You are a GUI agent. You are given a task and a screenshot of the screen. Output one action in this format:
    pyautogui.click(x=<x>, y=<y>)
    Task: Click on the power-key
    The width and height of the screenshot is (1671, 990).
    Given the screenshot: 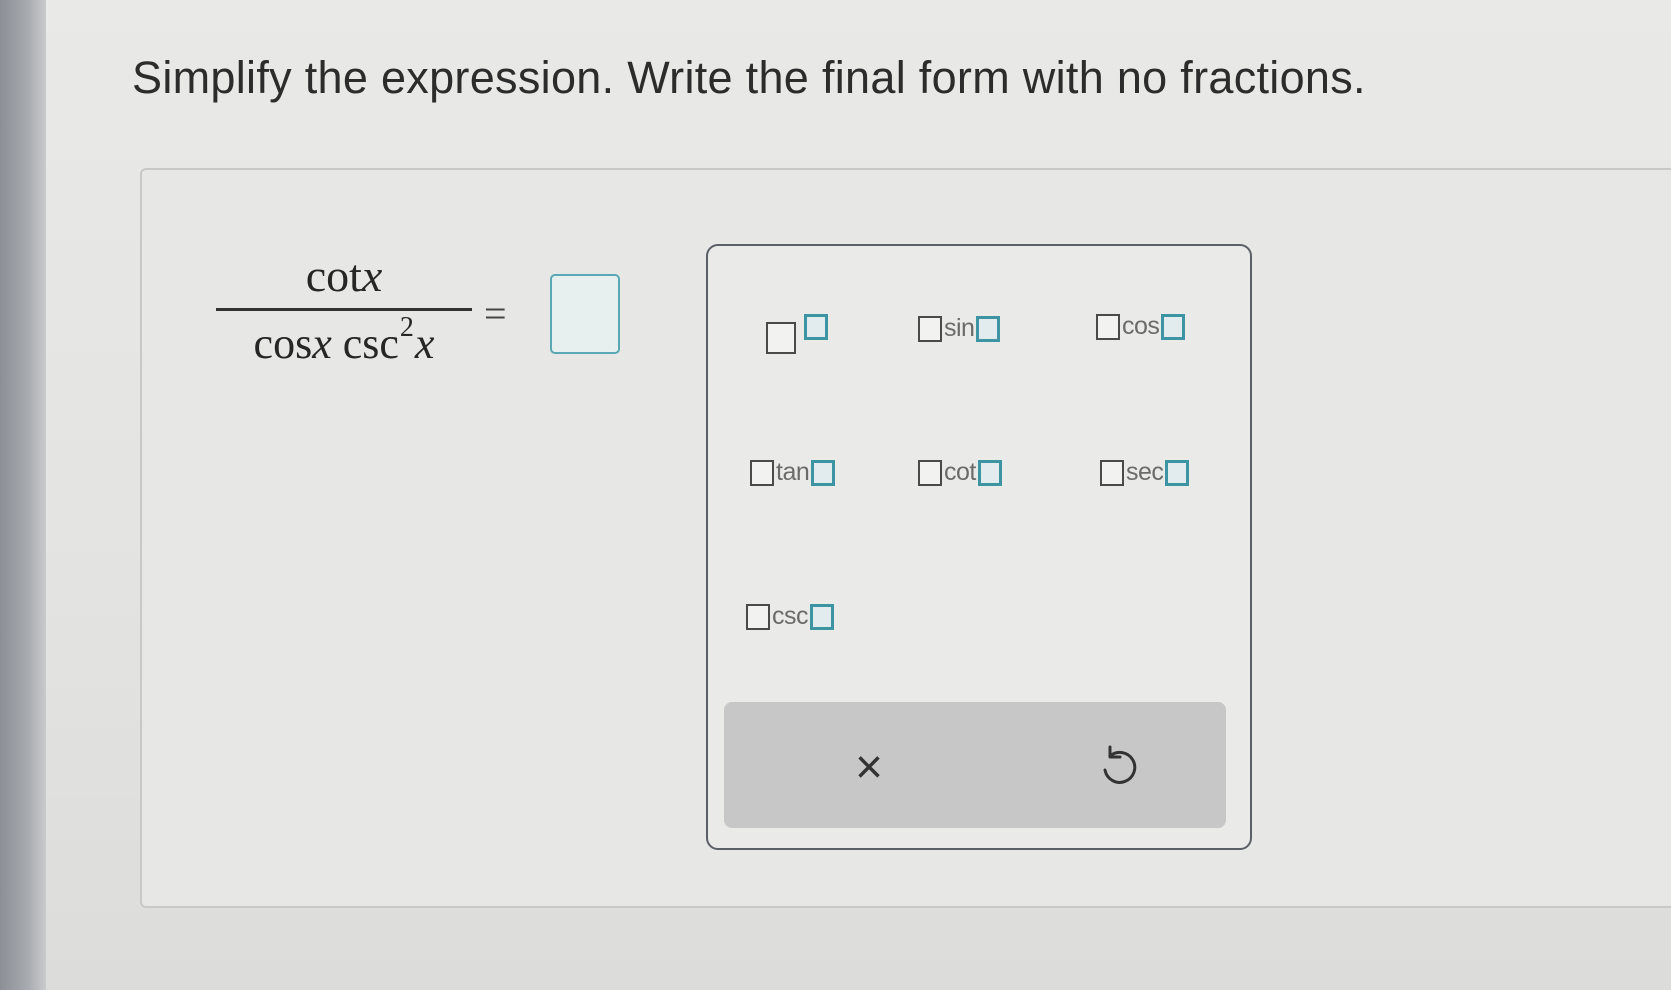 What is the action you would take?
    pyautogui.click(x=797, y=327)
    